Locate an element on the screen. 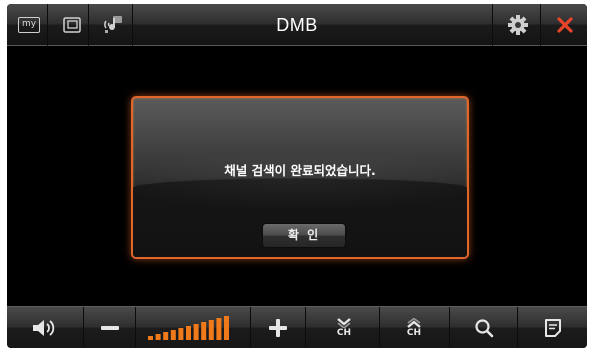 The image size is (593, 353). search-button is located at coordinates (484, 327).